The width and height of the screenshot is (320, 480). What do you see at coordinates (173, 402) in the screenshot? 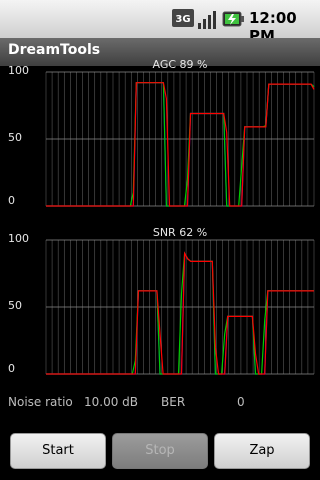
I see `ber-label: BER` at bounding box center [173, 402].